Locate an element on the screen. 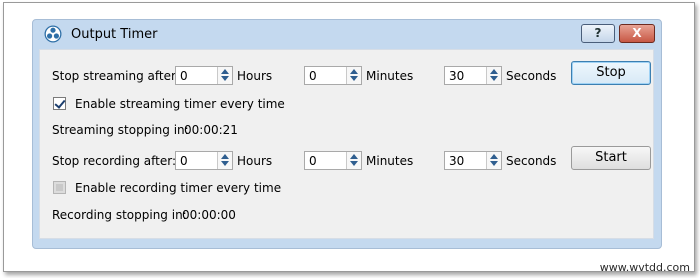  streaming-stopping-in-value: 00:00:21 is located at coordinates (211, 130).